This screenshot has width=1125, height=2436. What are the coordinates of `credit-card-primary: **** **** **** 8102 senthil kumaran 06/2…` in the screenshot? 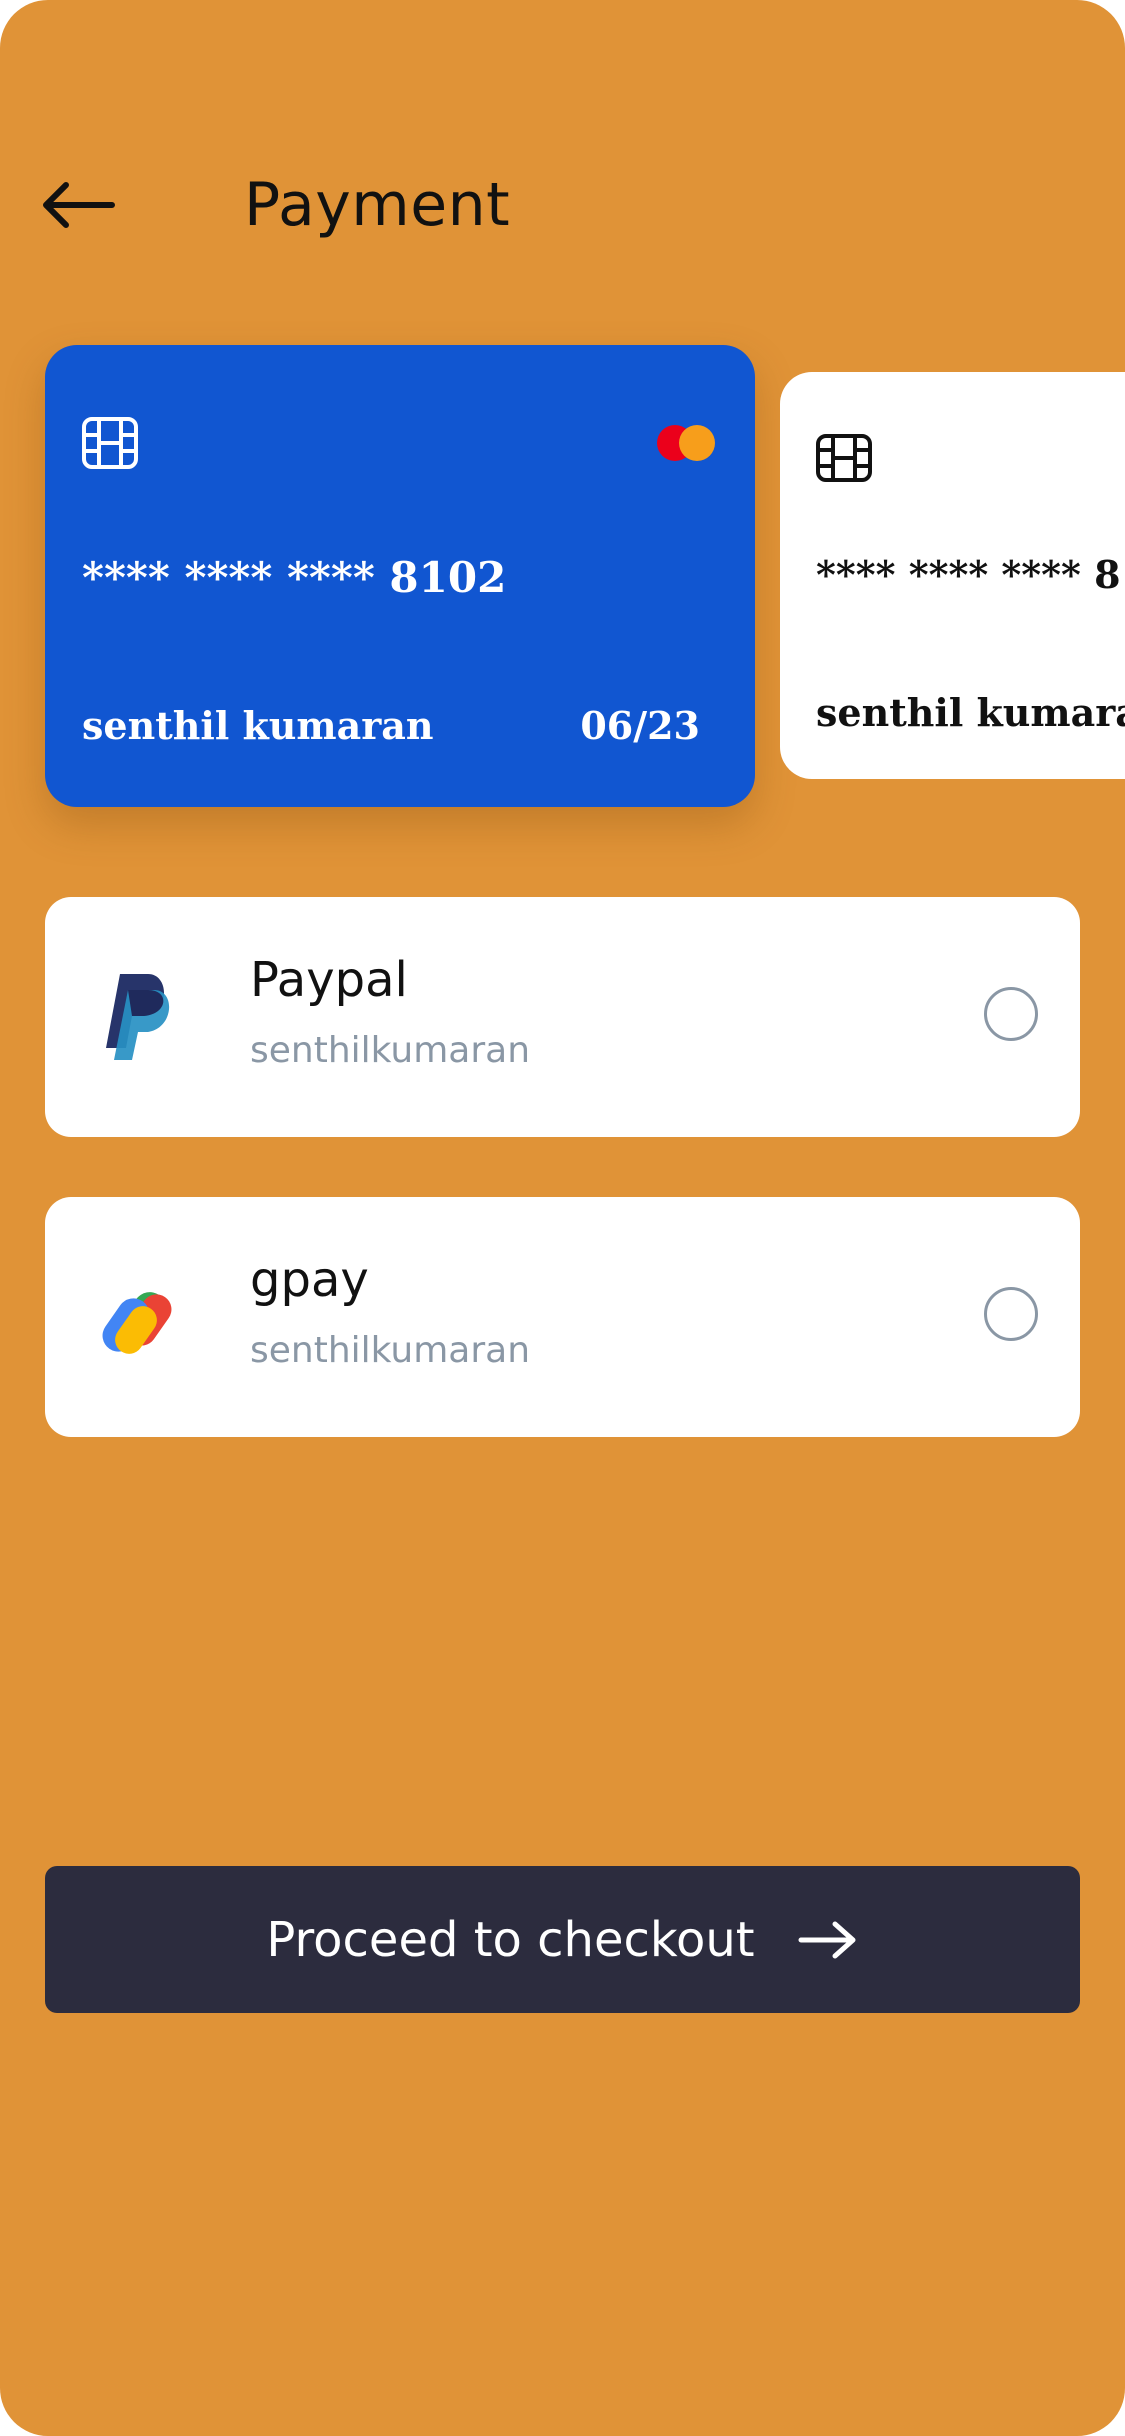 It's located at (400, 576).